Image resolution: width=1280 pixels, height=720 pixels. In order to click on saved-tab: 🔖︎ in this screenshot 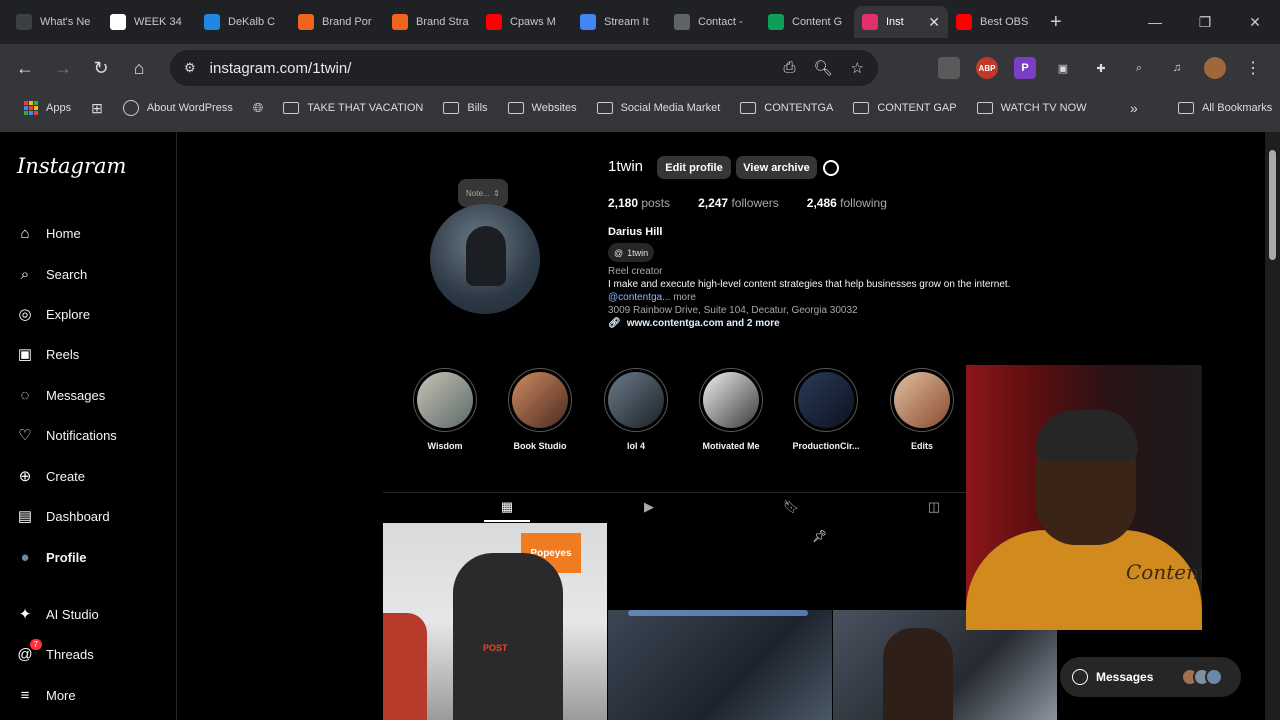, I will do `click(791, 507)`.